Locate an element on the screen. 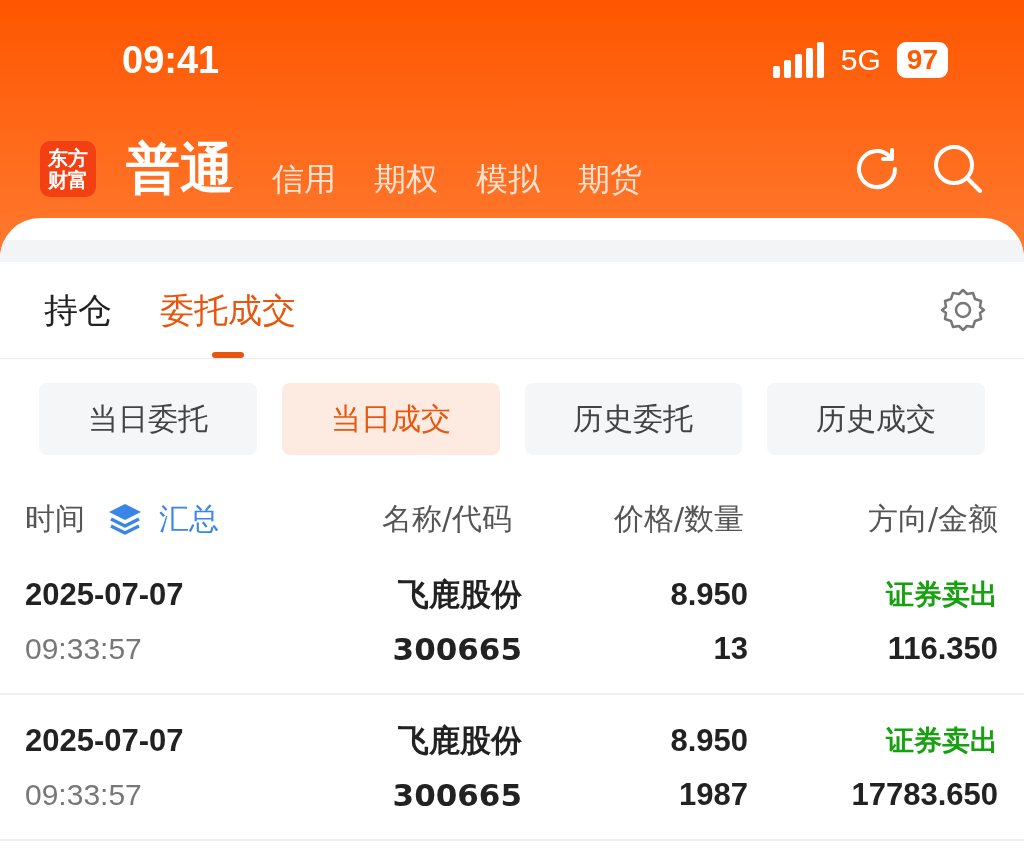  signal-icon is located at coordinates (798, 60).